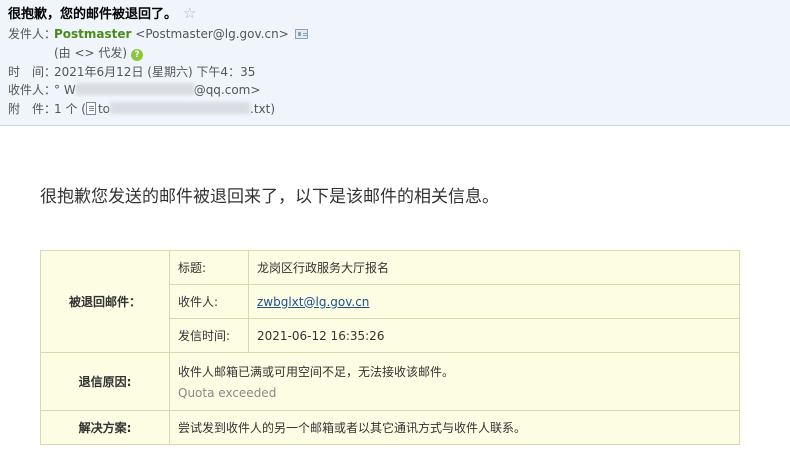  I want to click on redacted-address, so click(134, 89).